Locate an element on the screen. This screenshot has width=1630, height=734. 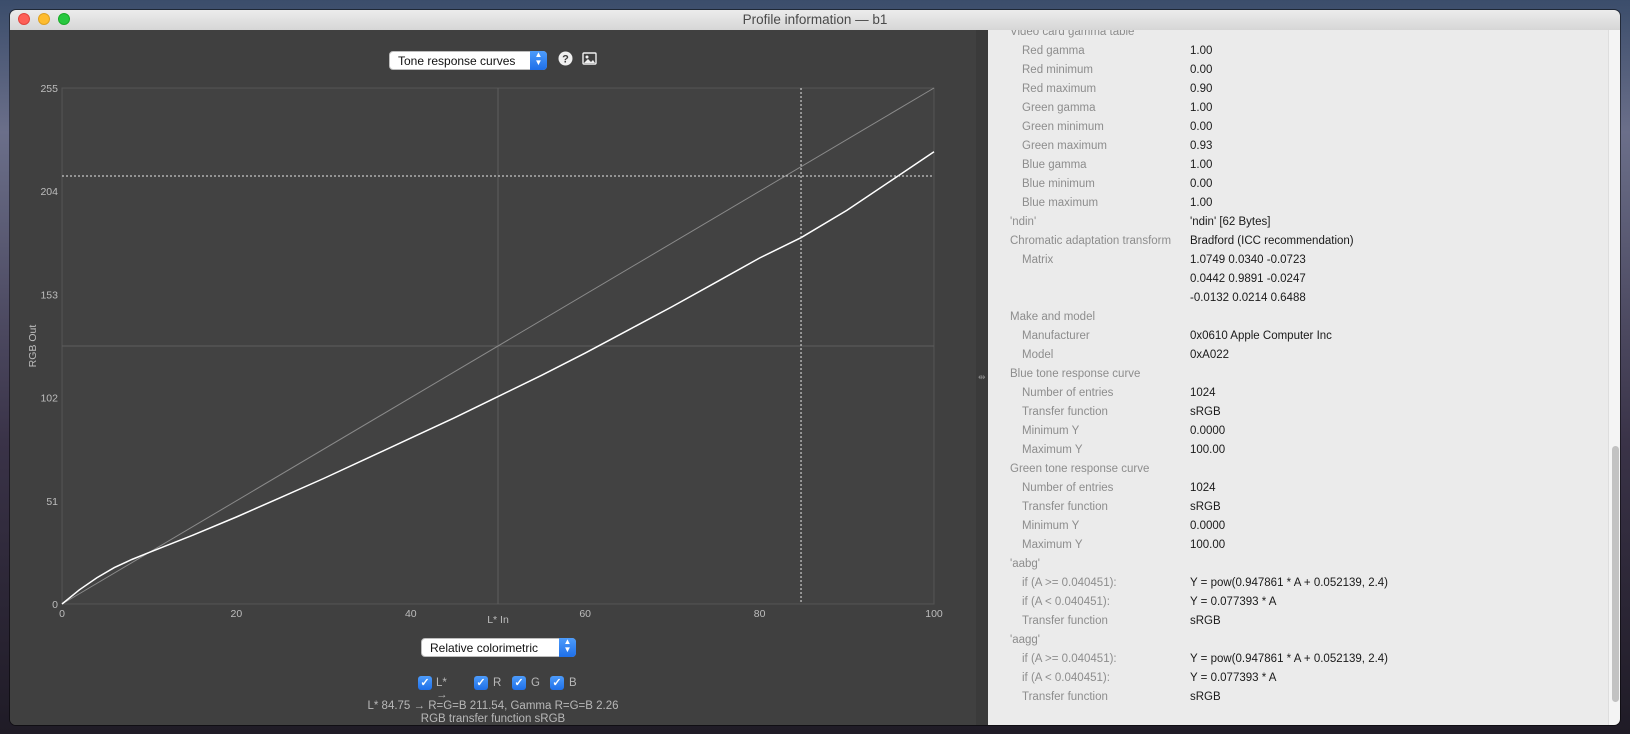
lstar-checkbox: ✓ is located at coordinates (425, 683).